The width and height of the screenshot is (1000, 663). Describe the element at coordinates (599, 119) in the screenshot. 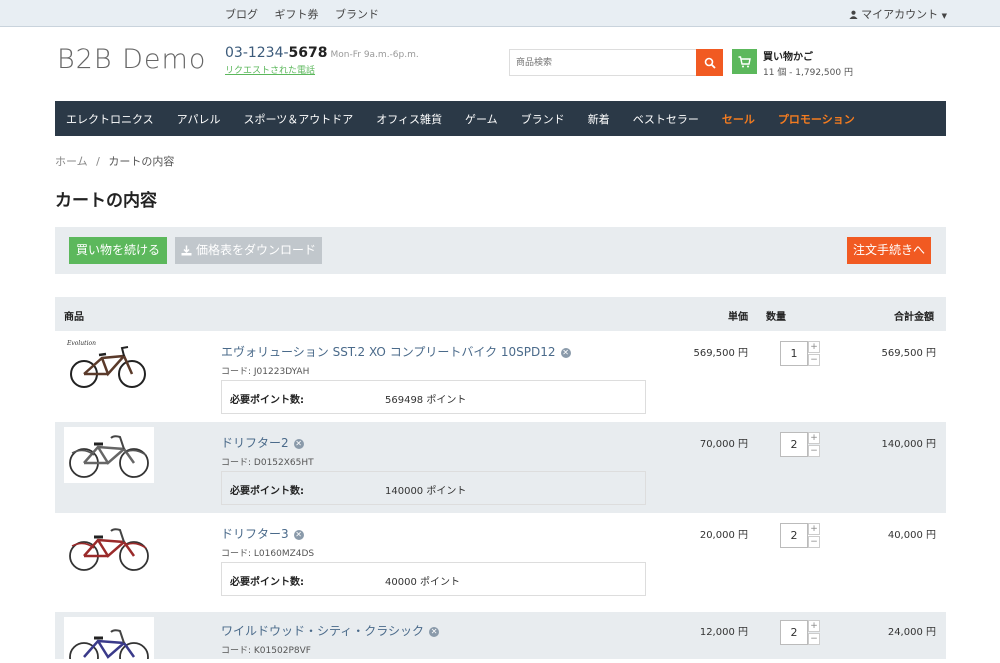

I see `nav-item-new: 新着` at that location.